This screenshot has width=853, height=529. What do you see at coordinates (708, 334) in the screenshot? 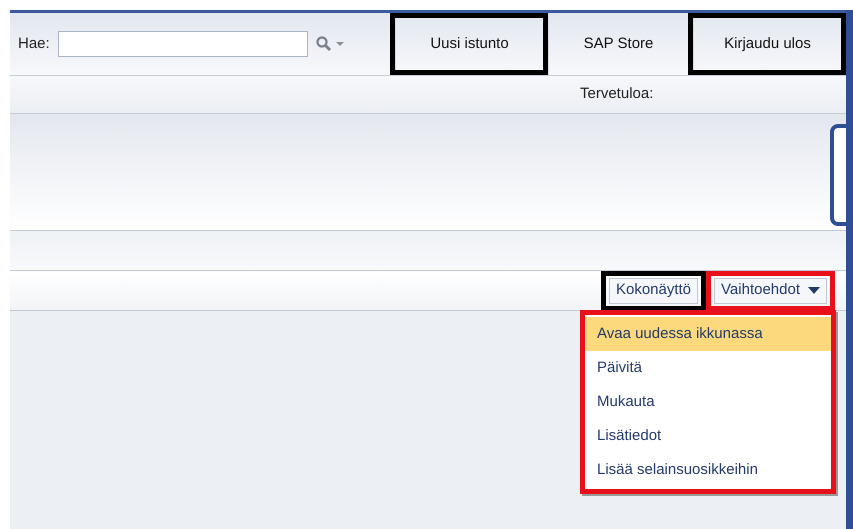
I see `menu-item: Avaa uudessa ikkunassa` at bounding box center [708, 334].